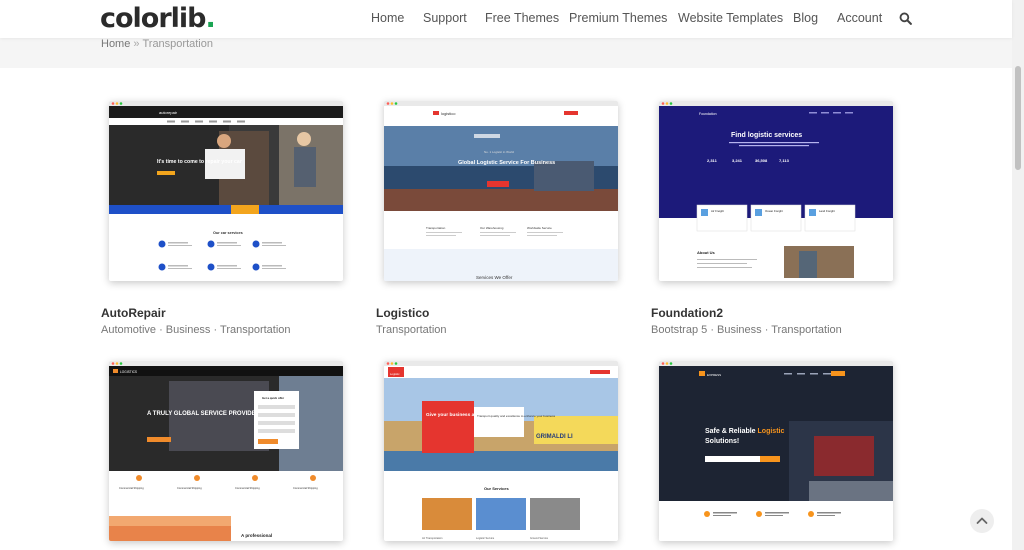 This screenshot has width=1024, height=550. What do you see at coordinates (717, 211) in the screenshot?
I see `foundation2-box-1: Air Freight` at bounding box center [717, 211].